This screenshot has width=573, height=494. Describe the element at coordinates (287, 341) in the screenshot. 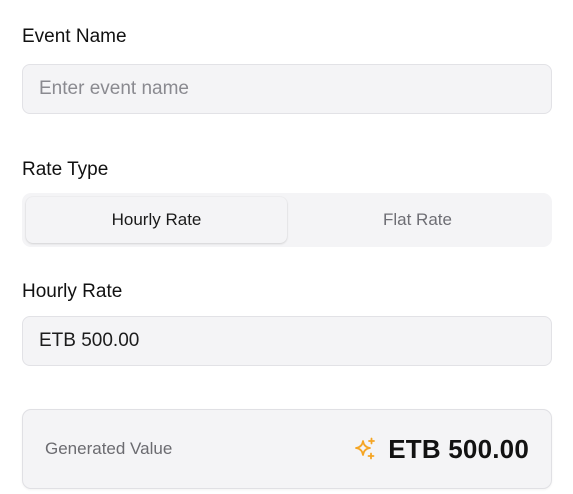

I see `hourly-rate-input` at that location.